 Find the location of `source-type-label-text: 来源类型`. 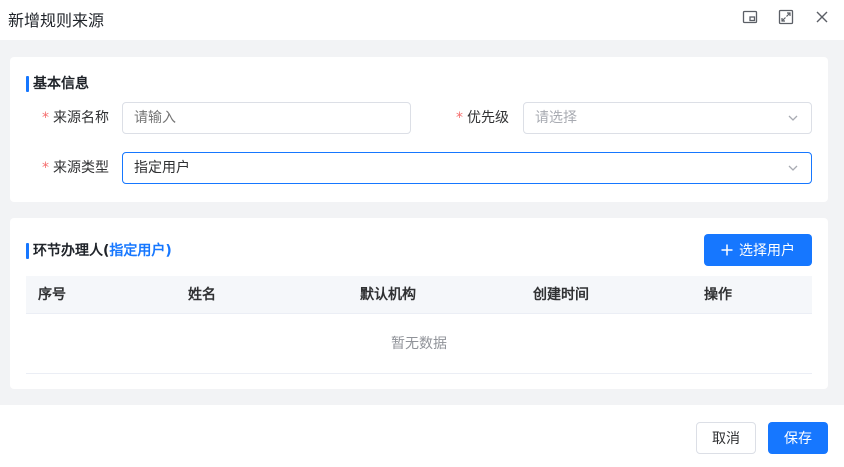

source-type-label-text: 来源类型 is located at coordinates (81, 168).